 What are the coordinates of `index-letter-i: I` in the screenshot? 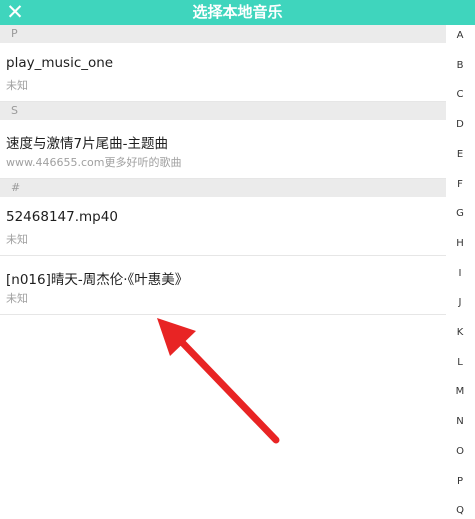 It's located at (460, 274).